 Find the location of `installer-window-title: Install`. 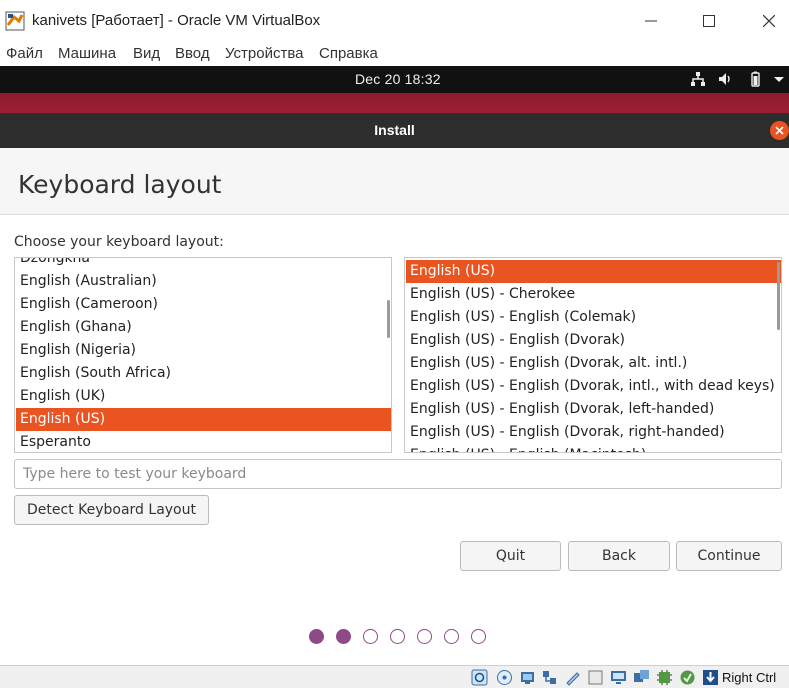

installer-window-title: Install is located at coordinates (394, 130).